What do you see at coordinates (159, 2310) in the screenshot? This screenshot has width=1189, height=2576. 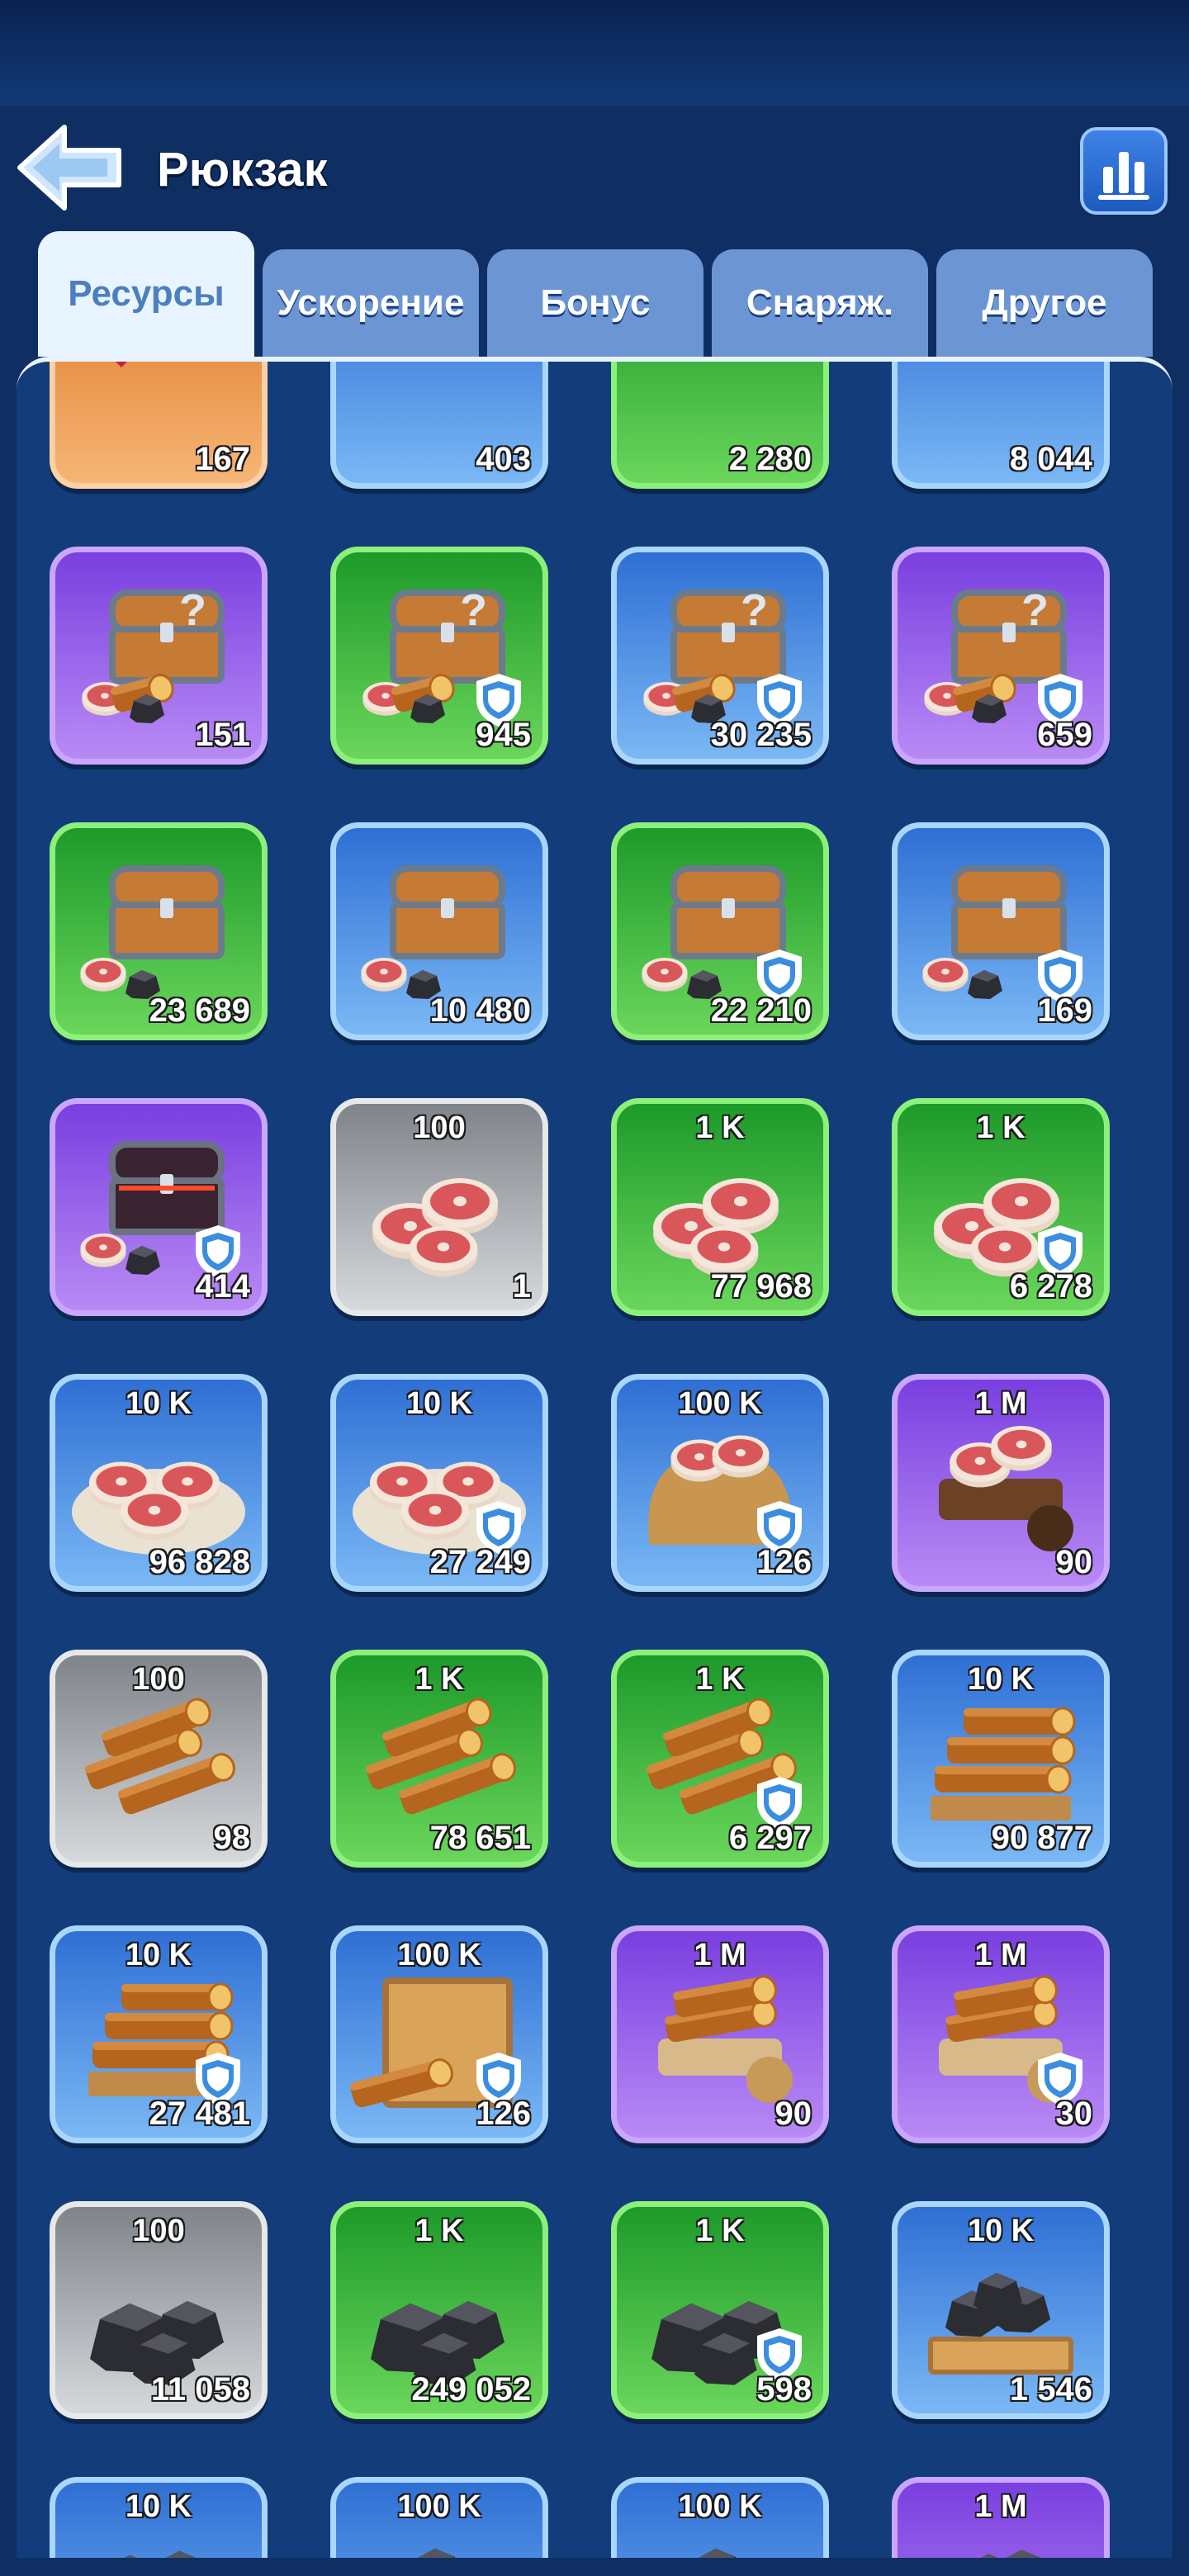 I see `inventory-item-coal: 100 11 058` at bounding box center [159, 2310].